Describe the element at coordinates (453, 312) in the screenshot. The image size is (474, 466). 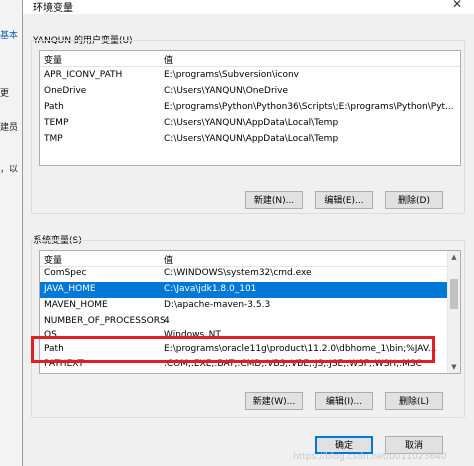
I see `system-list-scrollbar: ▲ ▼` at that location.